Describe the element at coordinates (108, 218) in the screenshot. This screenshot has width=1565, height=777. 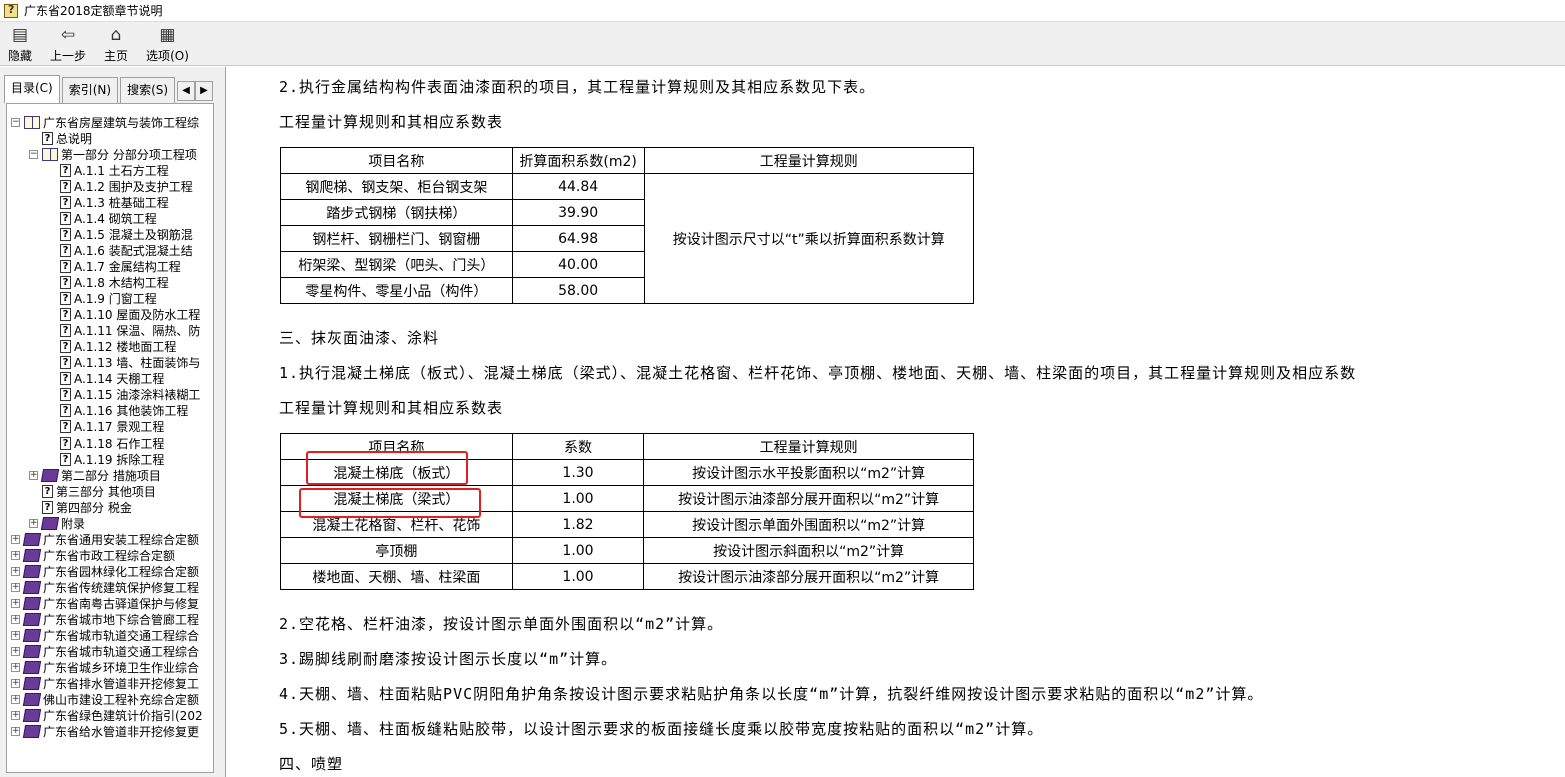
I see `tree-item: ? A.1.4 砌筑工程` at that location.